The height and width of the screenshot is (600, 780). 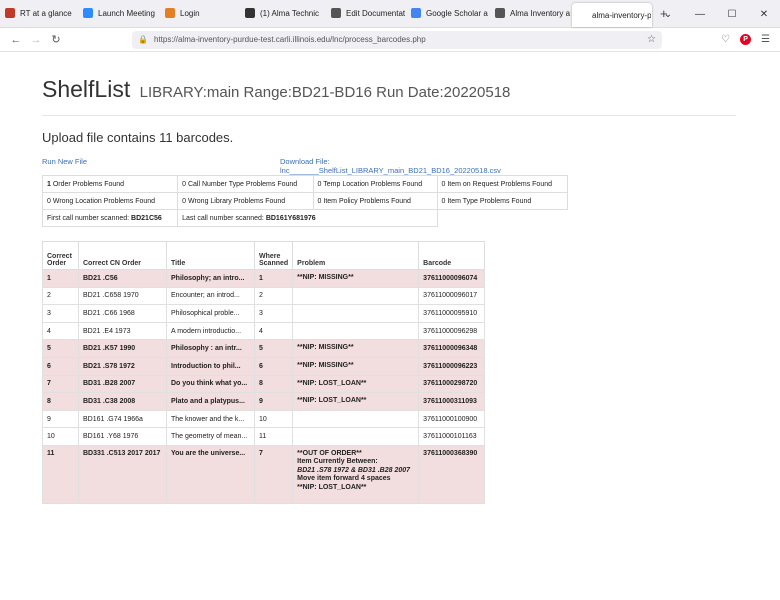 I want to click on pinterest-icon: P, so click(x=746, y=39).